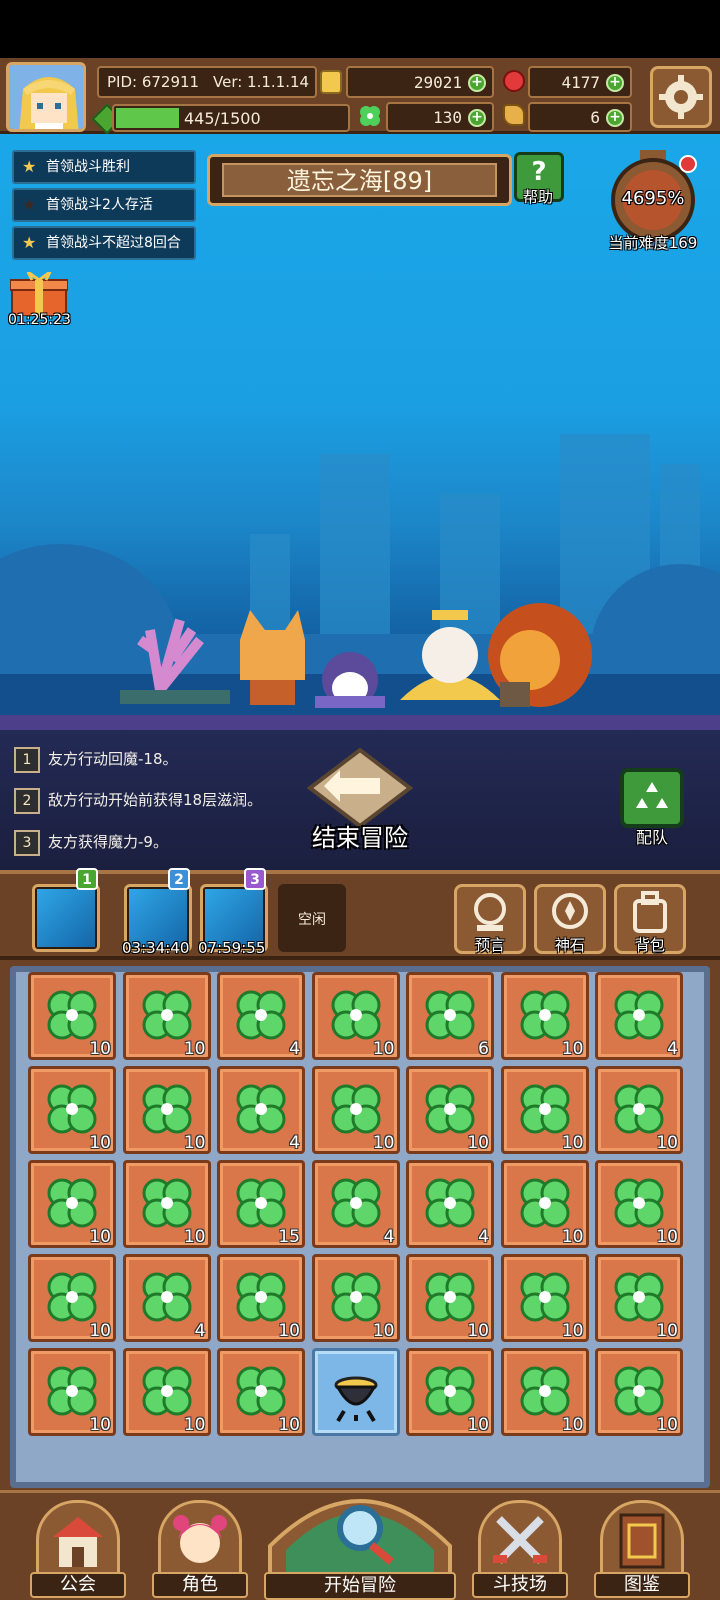 The image size is (720, 1600). I want to click on nav-arena: 斗技场, so click(520, 1550).